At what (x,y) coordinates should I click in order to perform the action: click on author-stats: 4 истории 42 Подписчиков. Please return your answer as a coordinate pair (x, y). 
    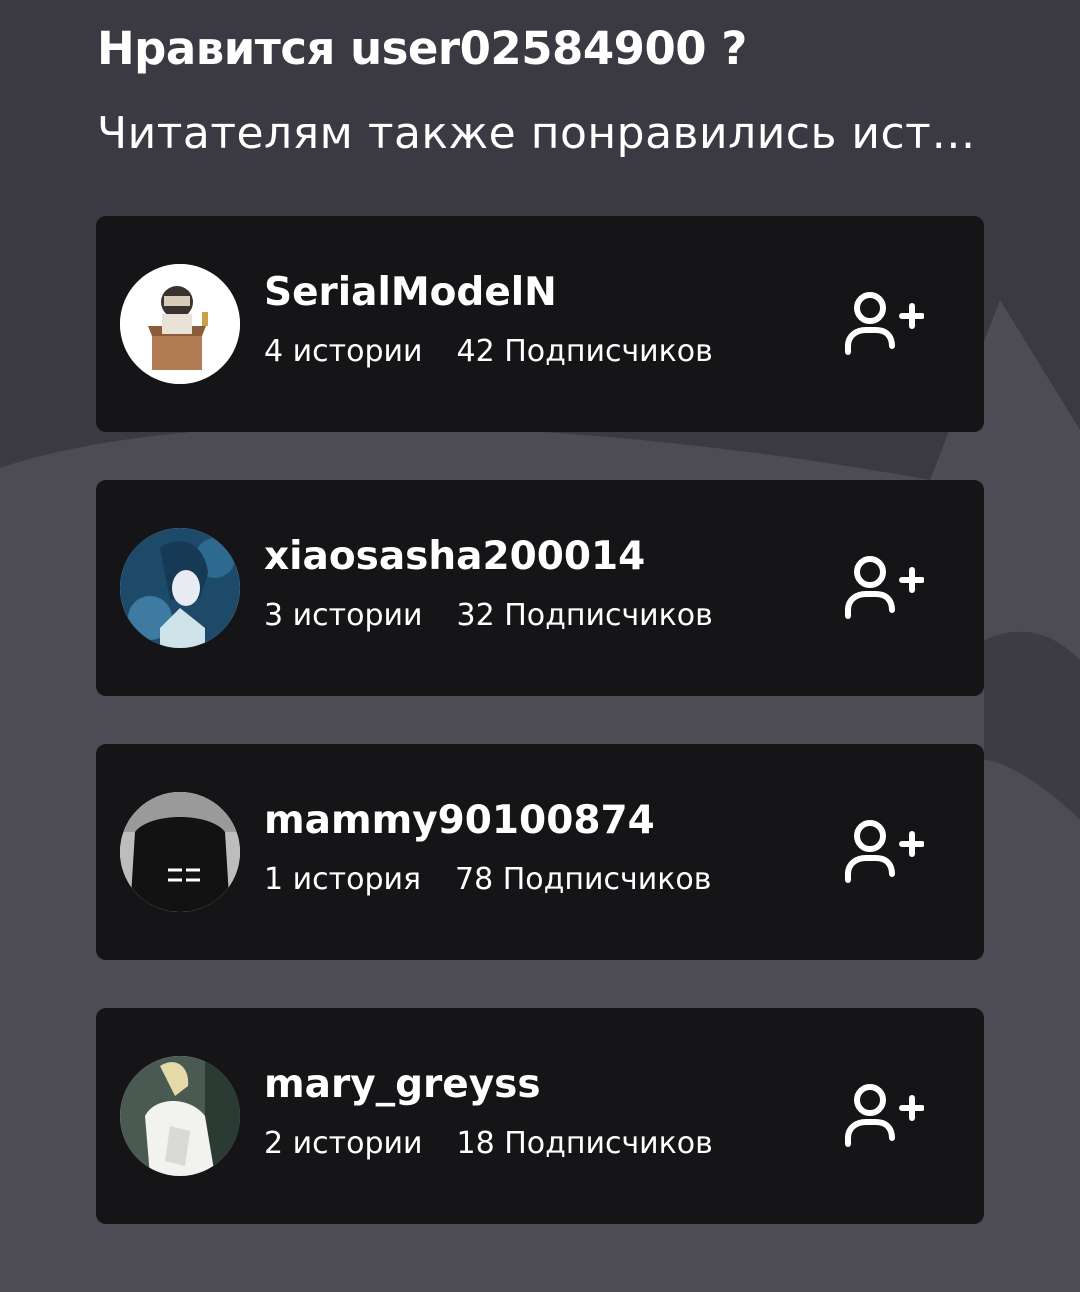
    Looking at the image, I should click on (488, 351).